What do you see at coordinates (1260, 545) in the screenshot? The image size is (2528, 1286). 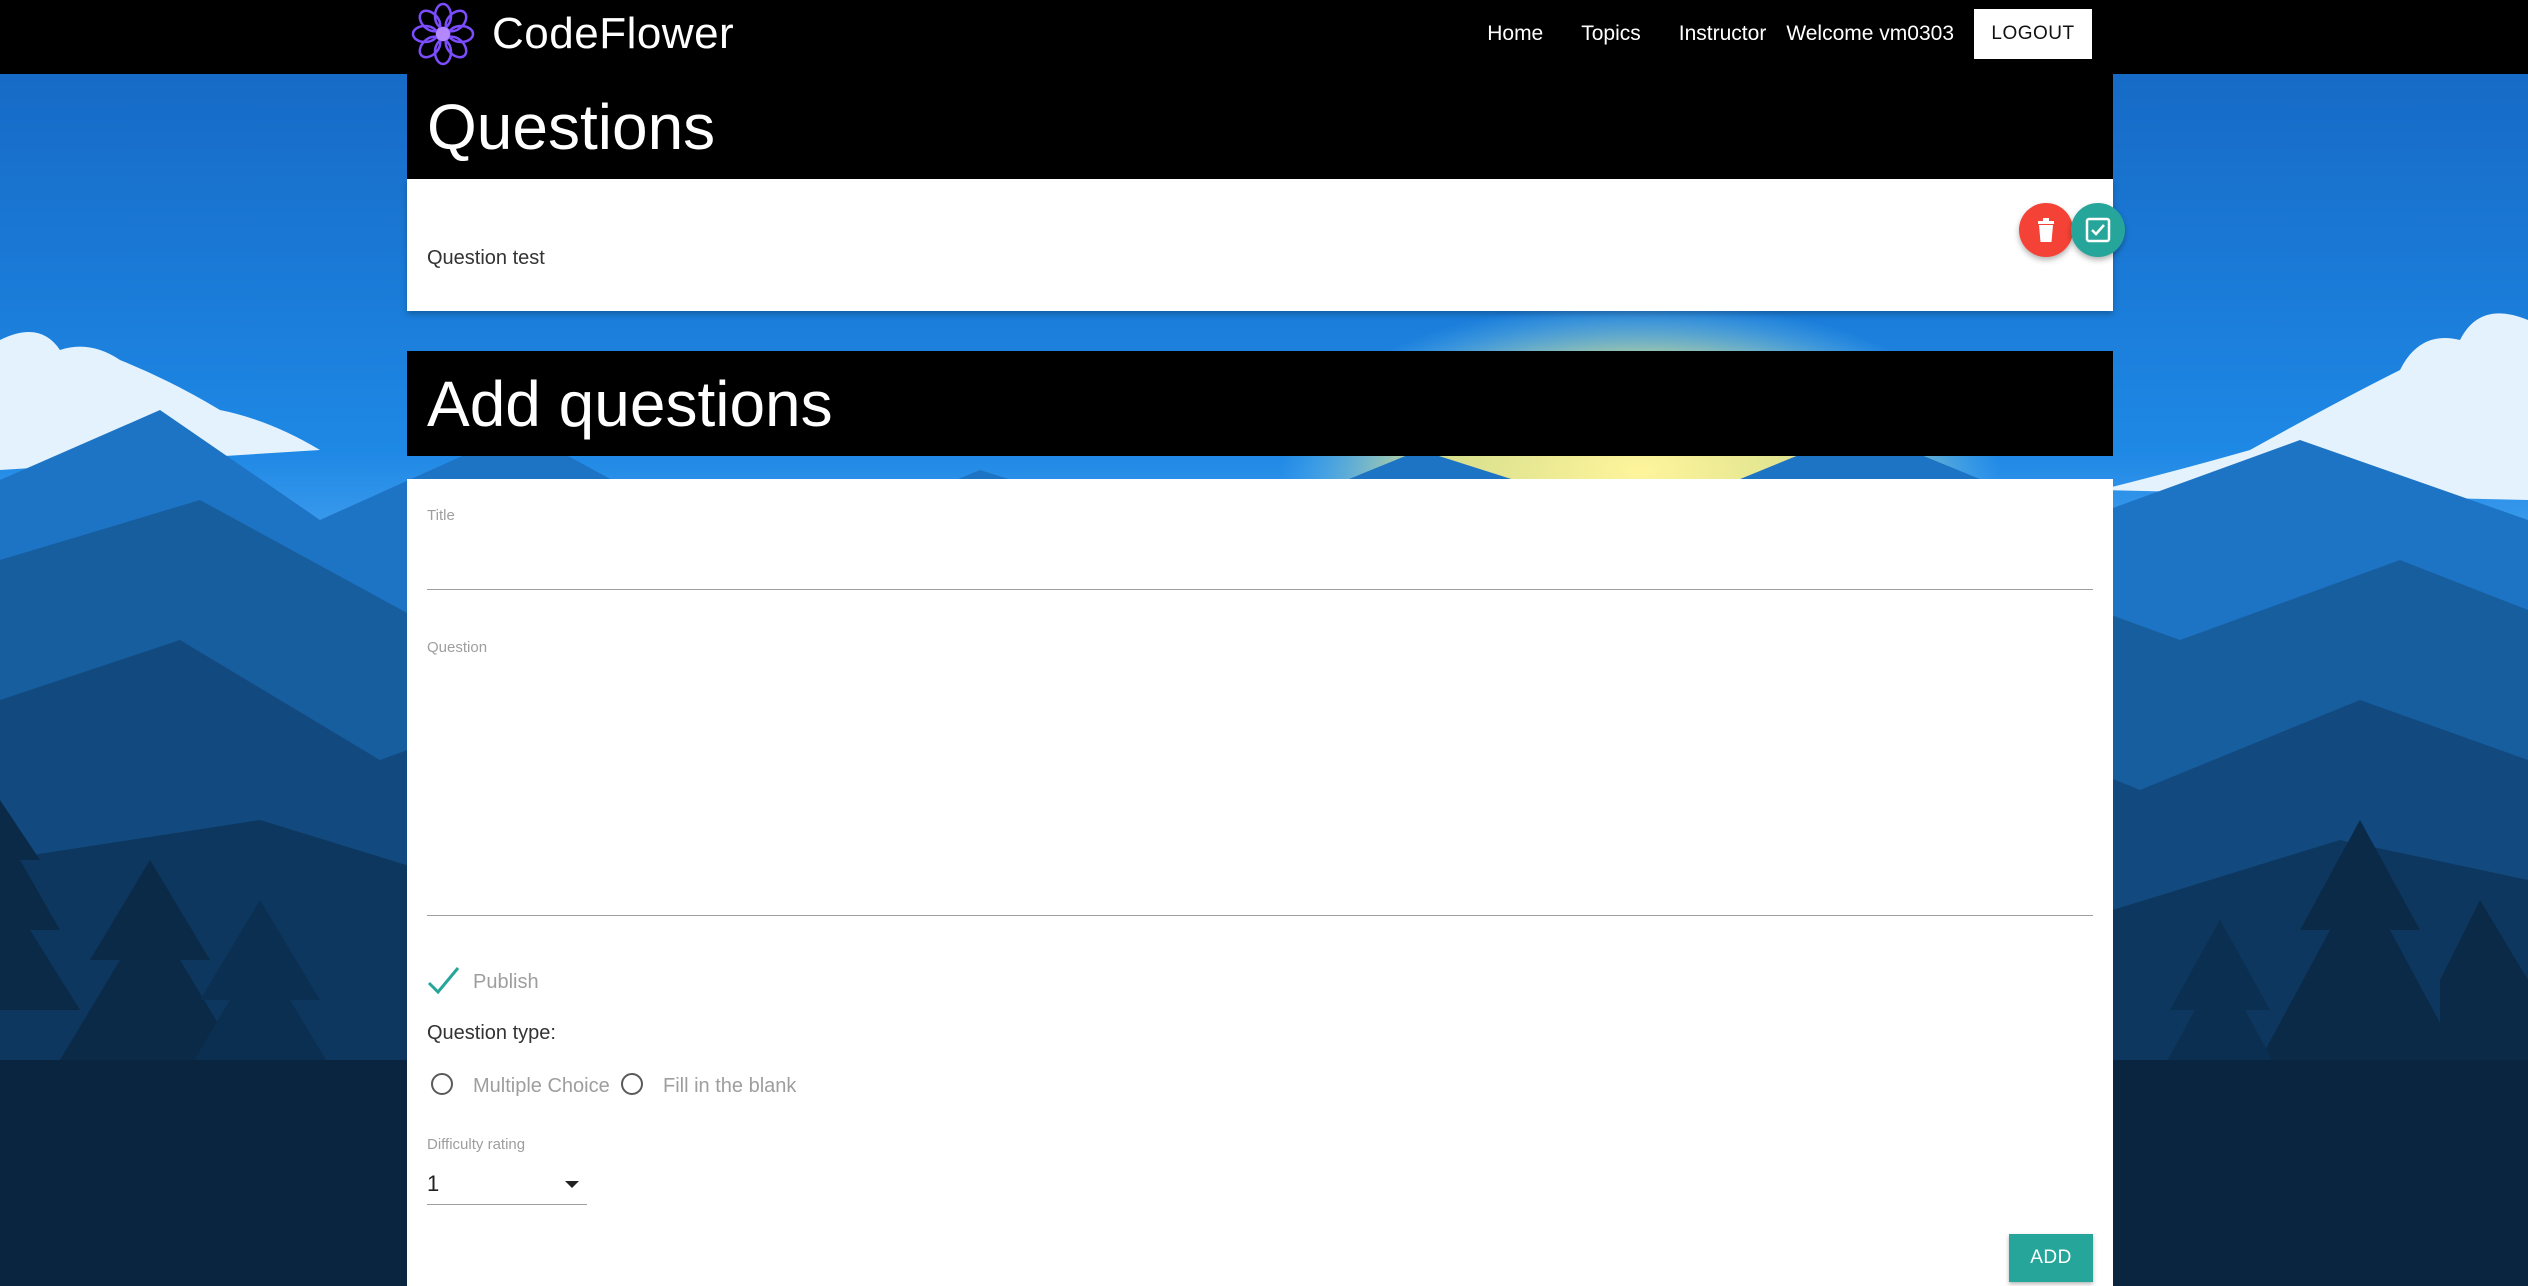 I see `title-input` at bounding box center [1260, 545].